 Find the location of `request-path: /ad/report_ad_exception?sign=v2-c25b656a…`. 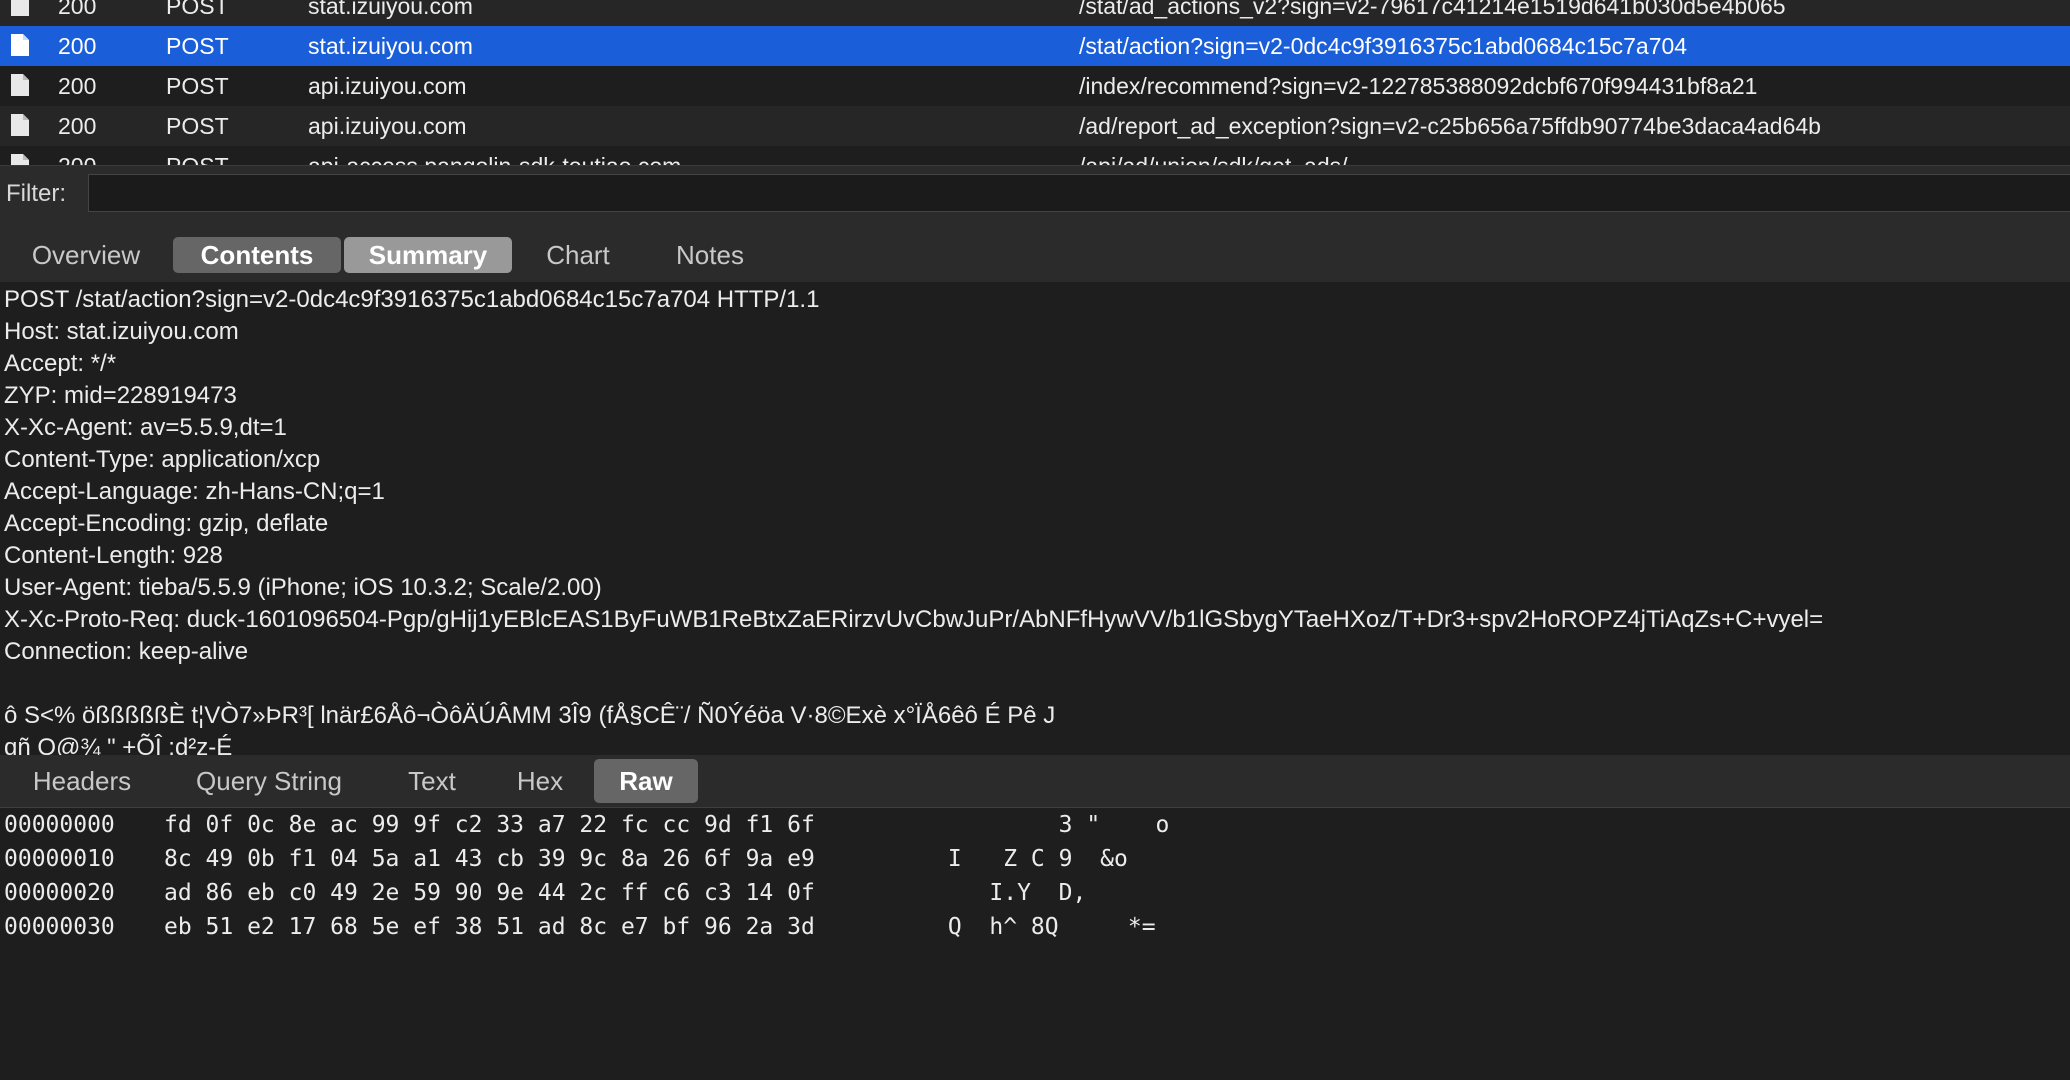

request-path: /ad/report_ad_exception?sign=v2-c25b656a… is located at coordinates (1450, 126).